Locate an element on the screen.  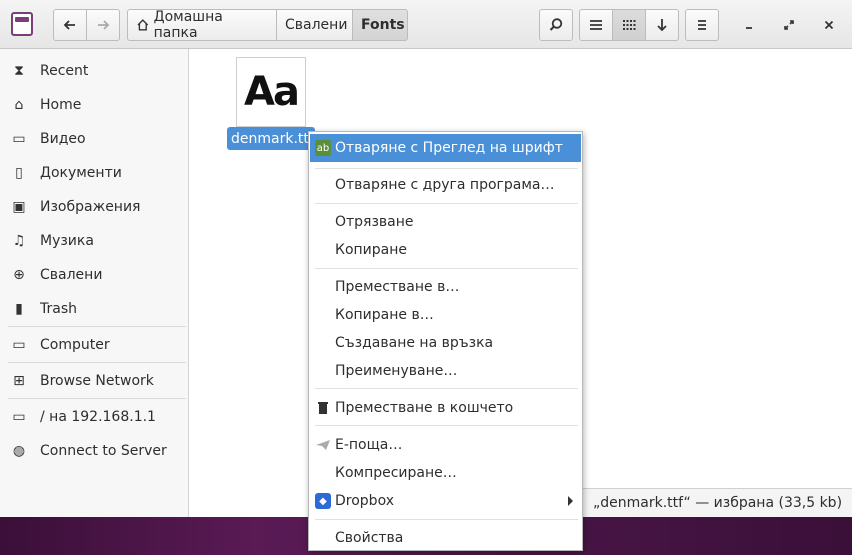
recent-icon: ⧗ is located at coordinates (19, 71).